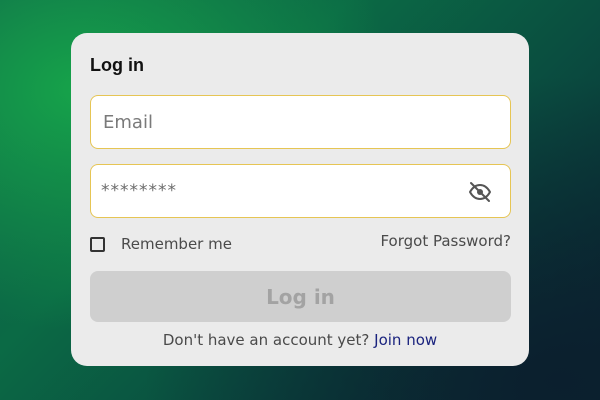  I want to click on remember-me-checkbox, so click(97, 244).